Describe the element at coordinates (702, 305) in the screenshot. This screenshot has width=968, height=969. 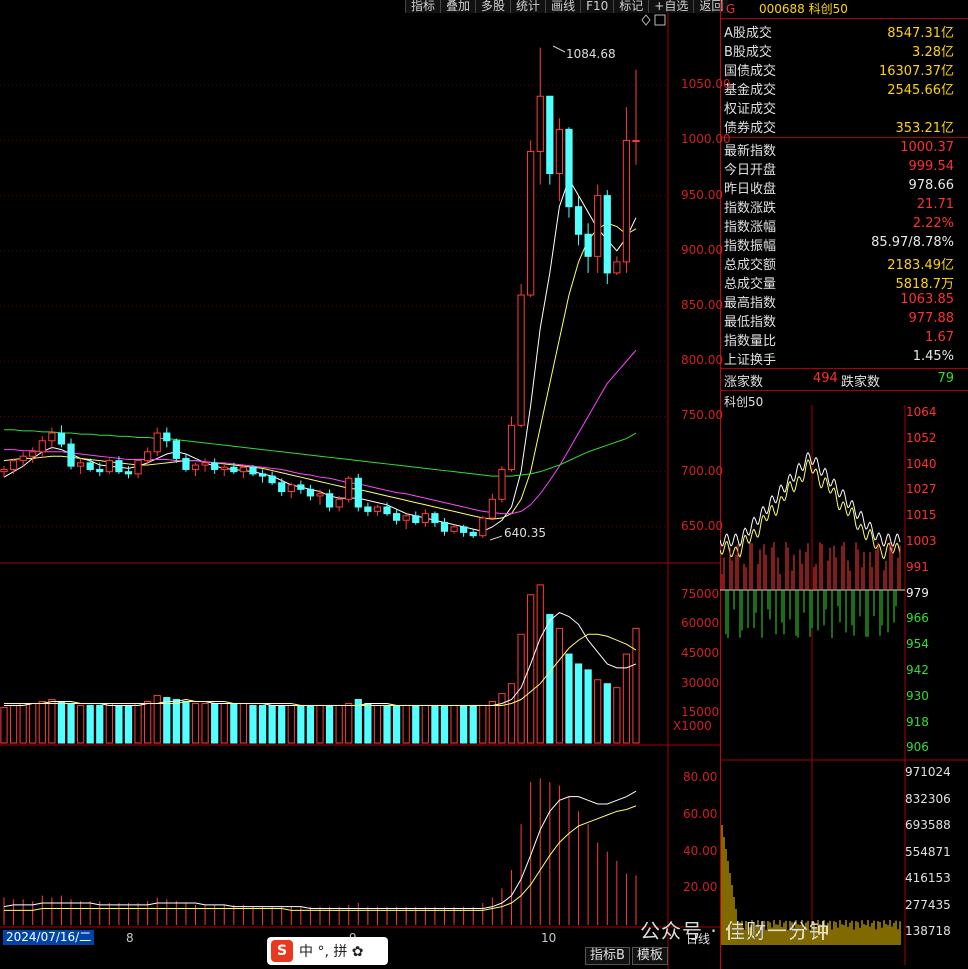
I see `price-axis-label: 850.00` at that location.